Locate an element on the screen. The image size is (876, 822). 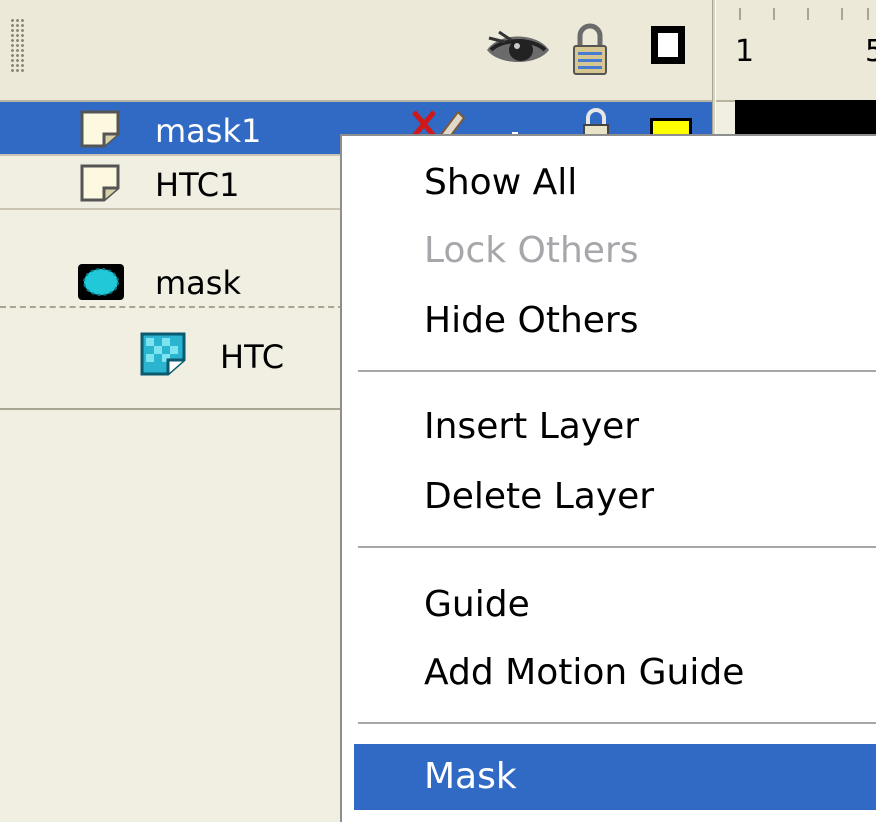
frame-ruler: 1 5 is located at coordinates (796, 50).